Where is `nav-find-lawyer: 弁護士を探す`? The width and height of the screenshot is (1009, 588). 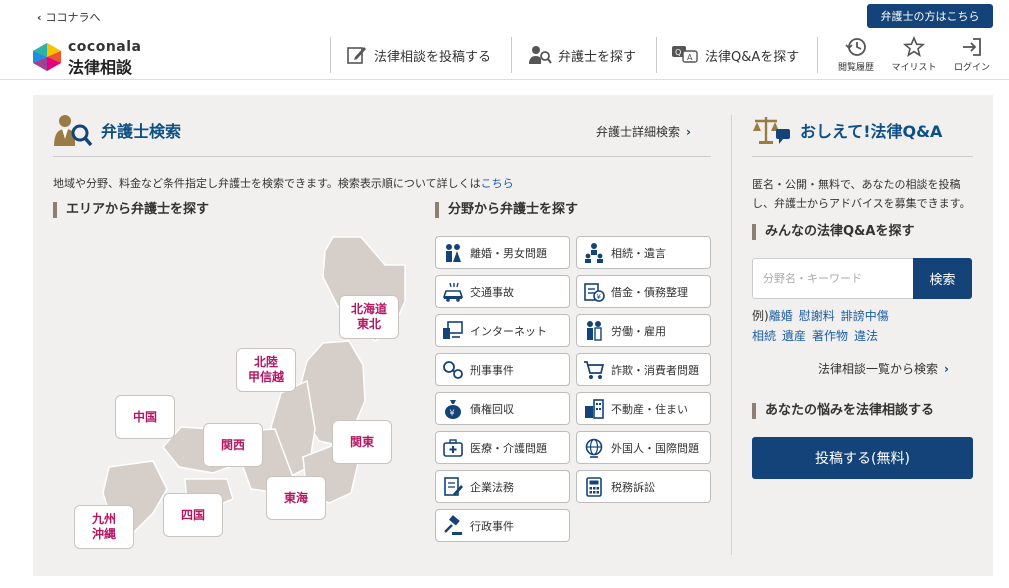
nav-find-lawyer: 弁護士を探す is located at coordinates (582, 55).